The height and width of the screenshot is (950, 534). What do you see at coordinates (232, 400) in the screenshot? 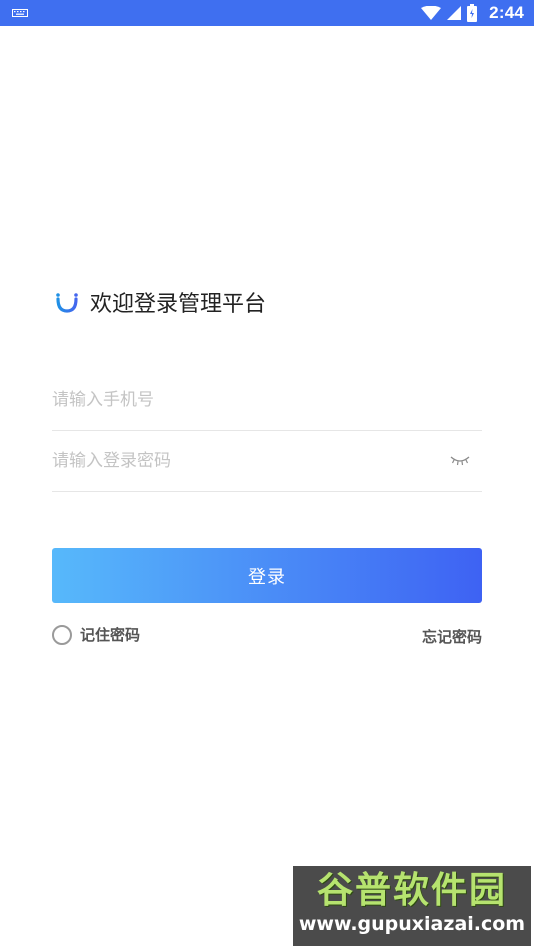
I see `phone-input` at bounding box center [232, 400].